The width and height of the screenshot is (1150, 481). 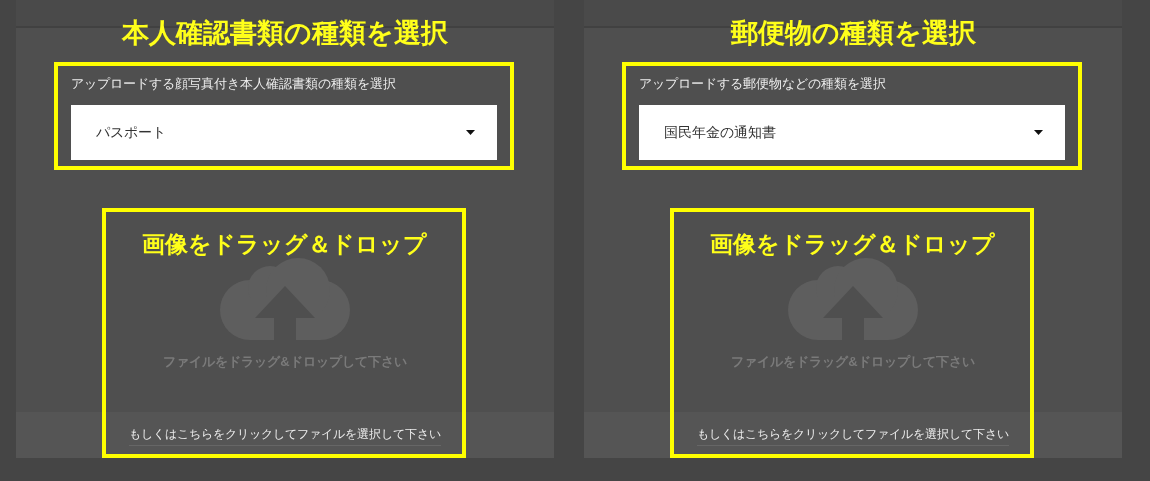 I want to click on select-label: アップロードする顔写真付き本人確認書類の種類を選択, so click(x=234, y=84).